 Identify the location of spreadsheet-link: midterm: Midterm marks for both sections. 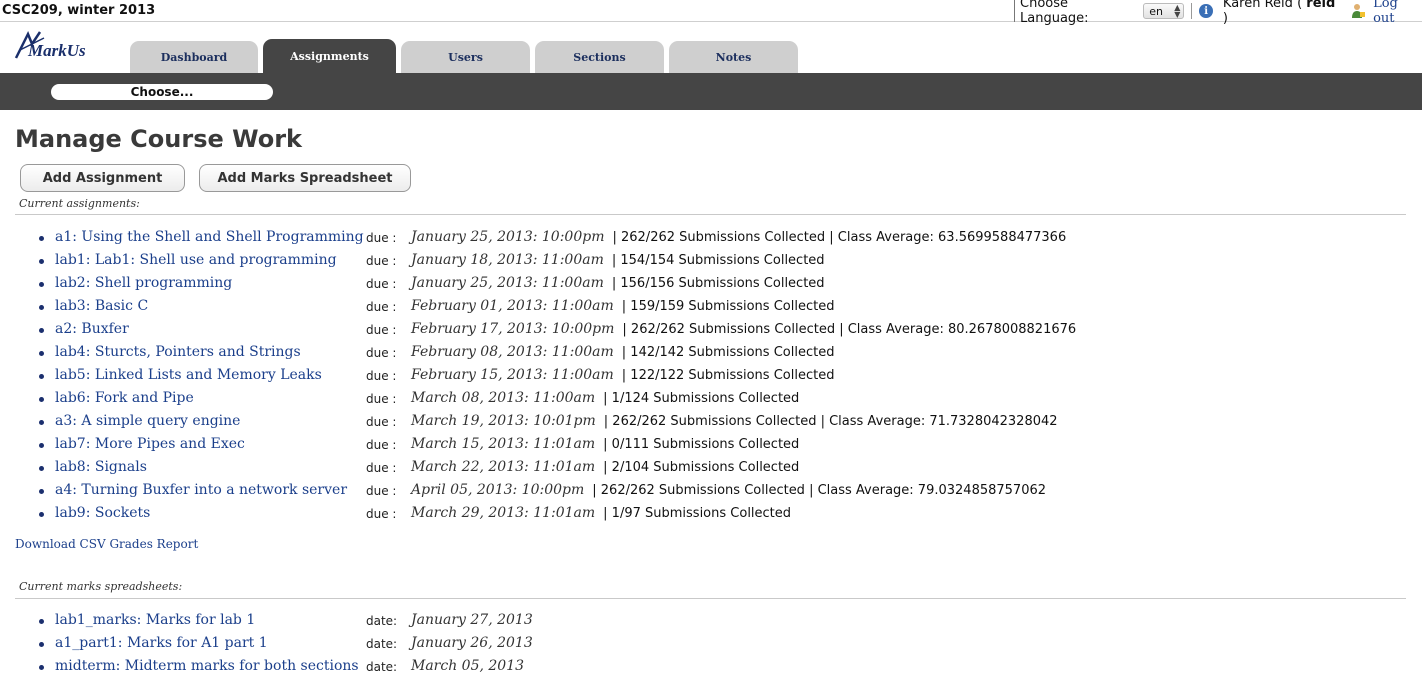
(207, 666).